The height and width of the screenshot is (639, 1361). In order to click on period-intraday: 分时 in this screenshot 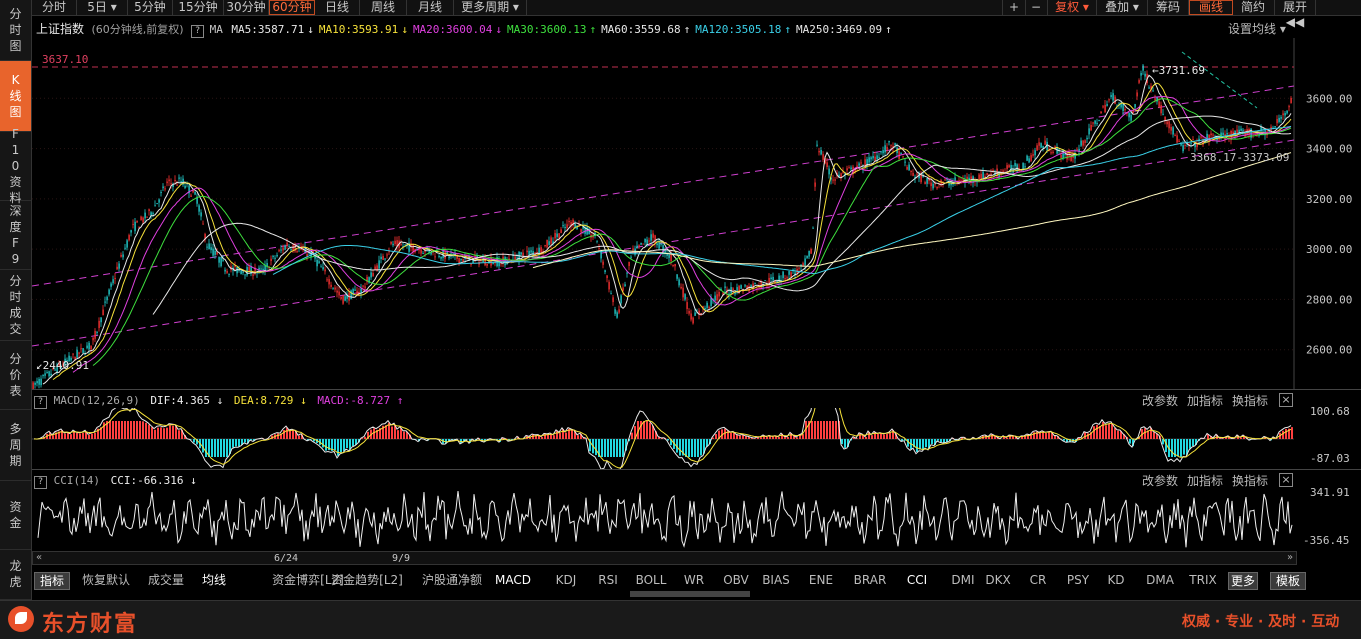, I will do `click(54, 7)`.